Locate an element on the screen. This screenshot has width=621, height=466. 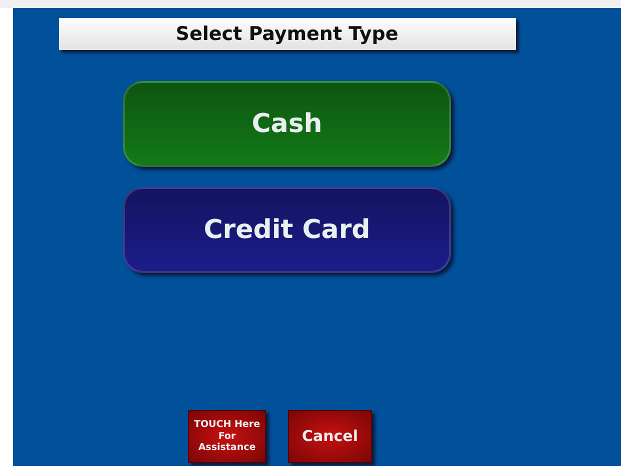
screen-title: Select Payment Type is located at coordinates (287, 34).